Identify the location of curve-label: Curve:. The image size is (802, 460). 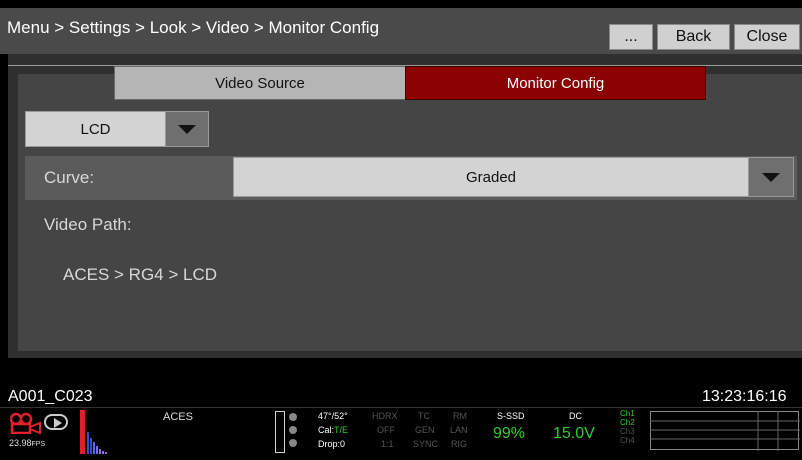
(69, 177).